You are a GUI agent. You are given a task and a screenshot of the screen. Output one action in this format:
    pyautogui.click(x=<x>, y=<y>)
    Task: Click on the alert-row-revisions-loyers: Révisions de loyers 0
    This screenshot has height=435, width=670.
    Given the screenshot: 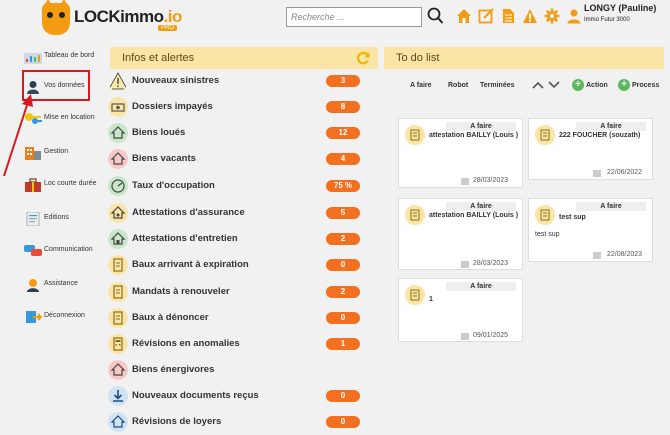 What is the action you would take?
    pyautogui.click(x=242, y=422)
    